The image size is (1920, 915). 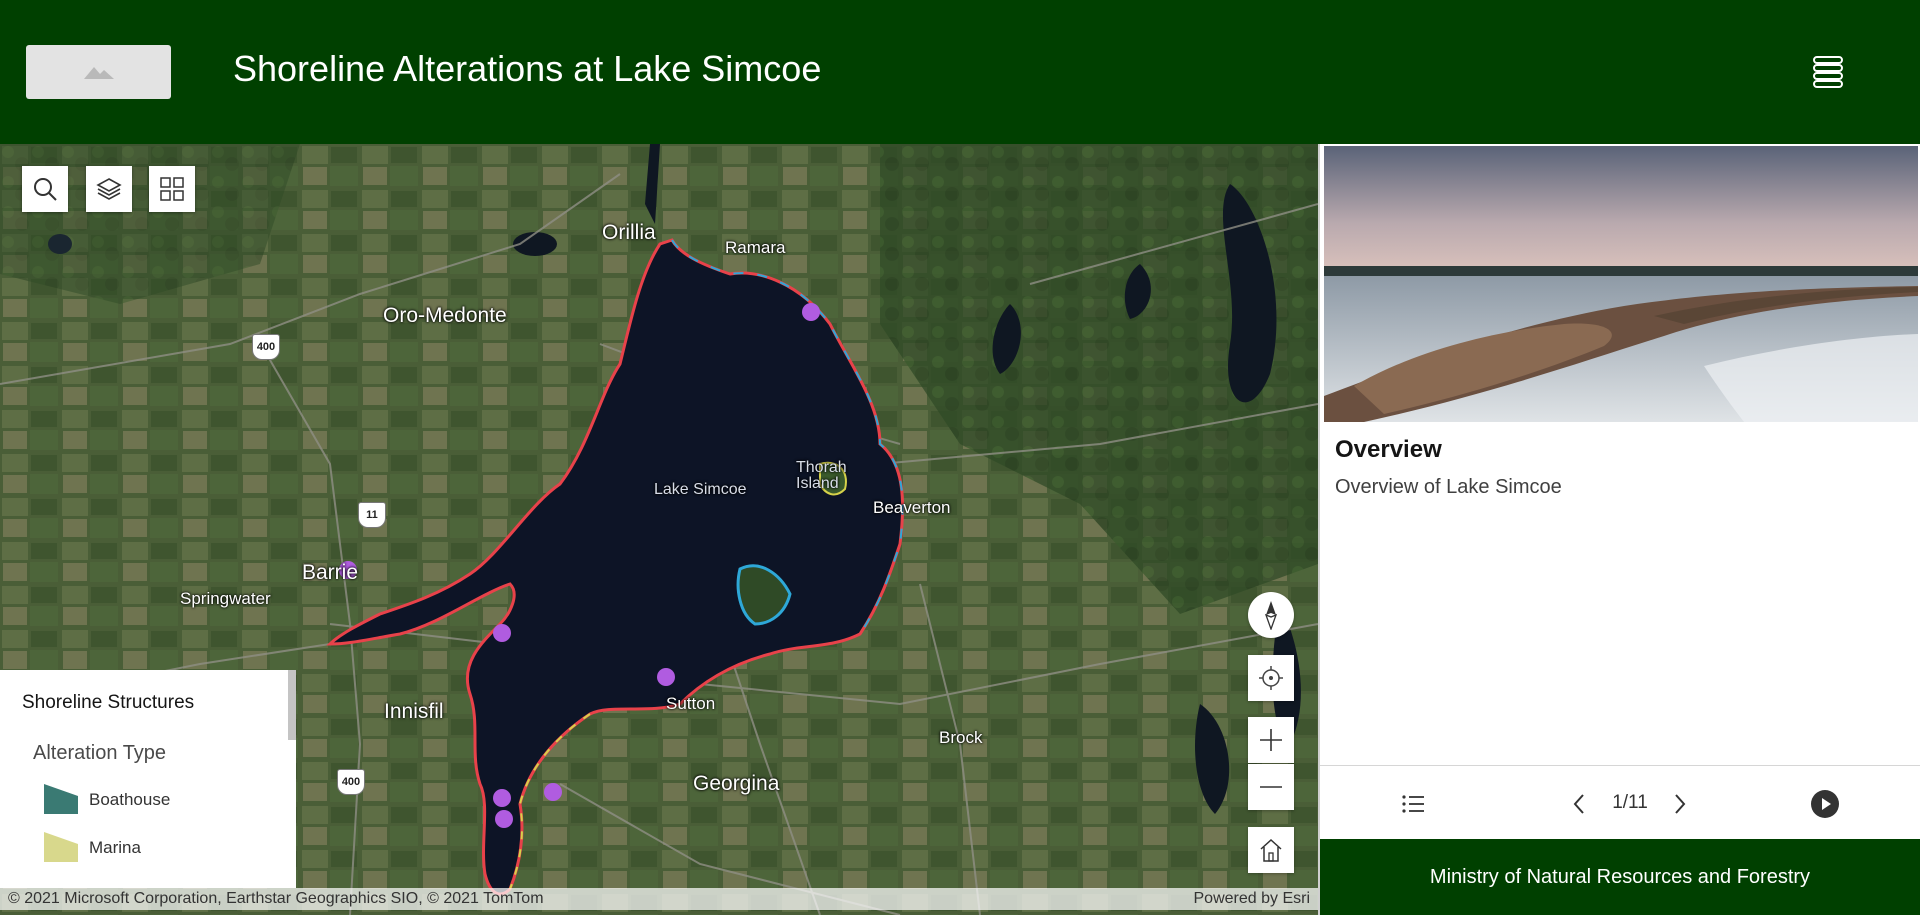 I want to click on layers-icon, so click(x=109, y=189).